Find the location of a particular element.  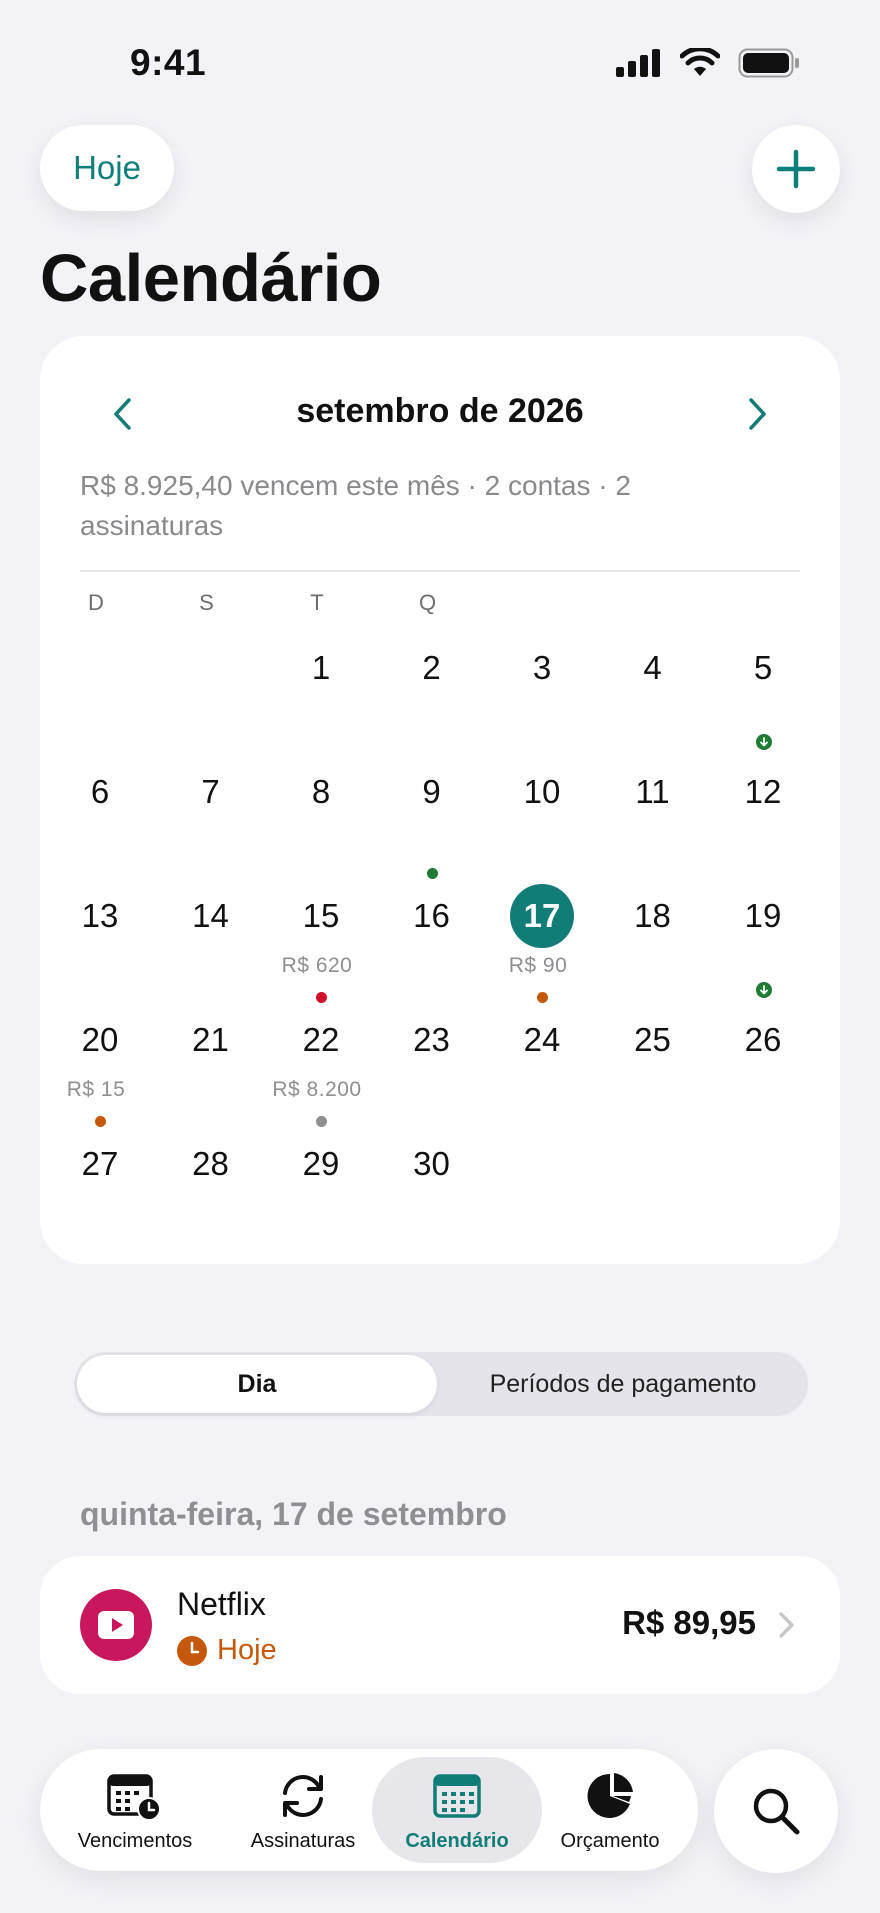

tab-label: Assinaturas is located at coordinates (303, 1840).